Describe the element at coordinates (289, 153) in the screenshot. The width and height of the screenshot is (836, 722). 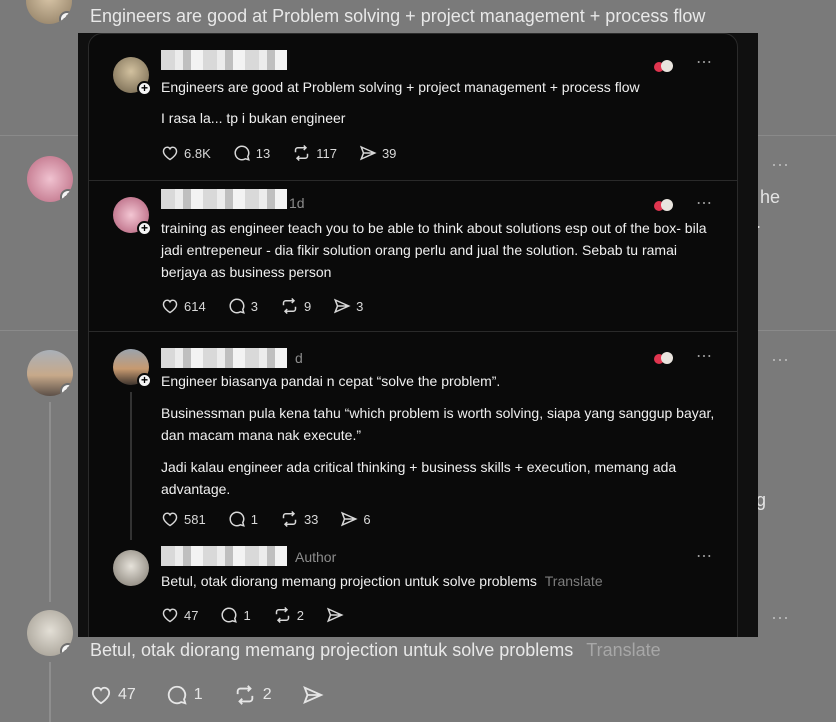
I see `action-bar: 6.8K 13 117 39` at that location.